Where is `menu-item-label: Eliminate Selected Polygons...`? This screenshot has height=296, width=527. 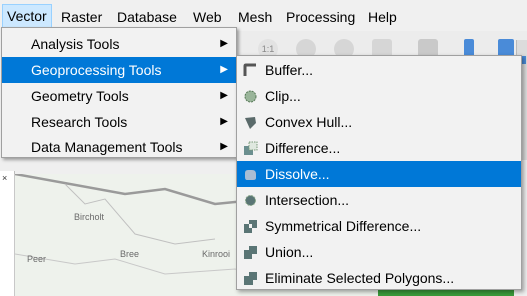
menu-item-label: Eliminate Selected Polygons... is located at coordinates (360, 278).